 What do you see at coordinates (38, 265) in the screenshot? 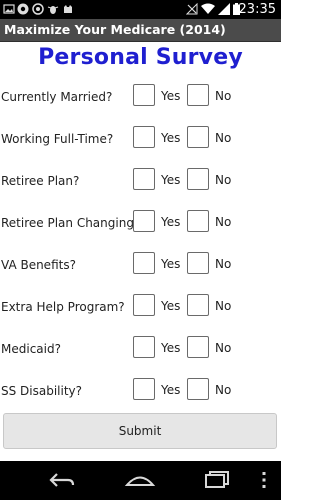
I see `question-label: VA Benefits?` at bounding box center [38, 265].